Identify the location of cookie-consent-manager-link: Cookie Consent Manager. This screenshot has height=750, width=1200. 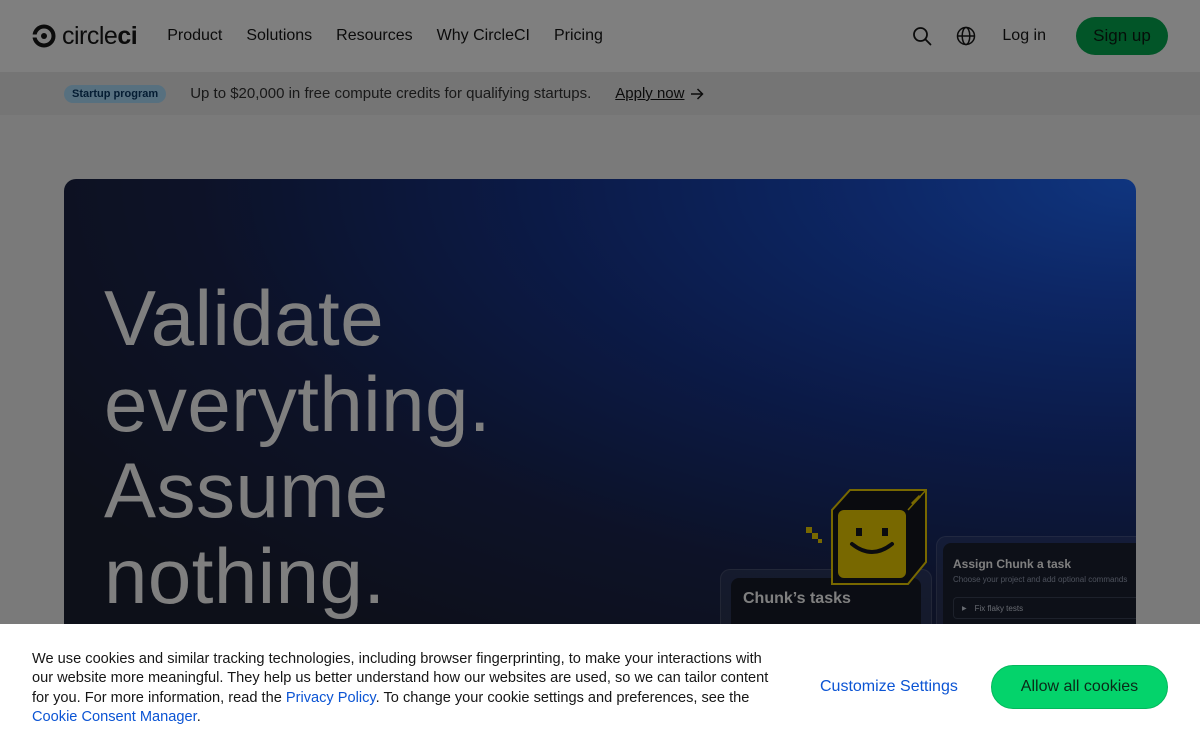
(114, 717).